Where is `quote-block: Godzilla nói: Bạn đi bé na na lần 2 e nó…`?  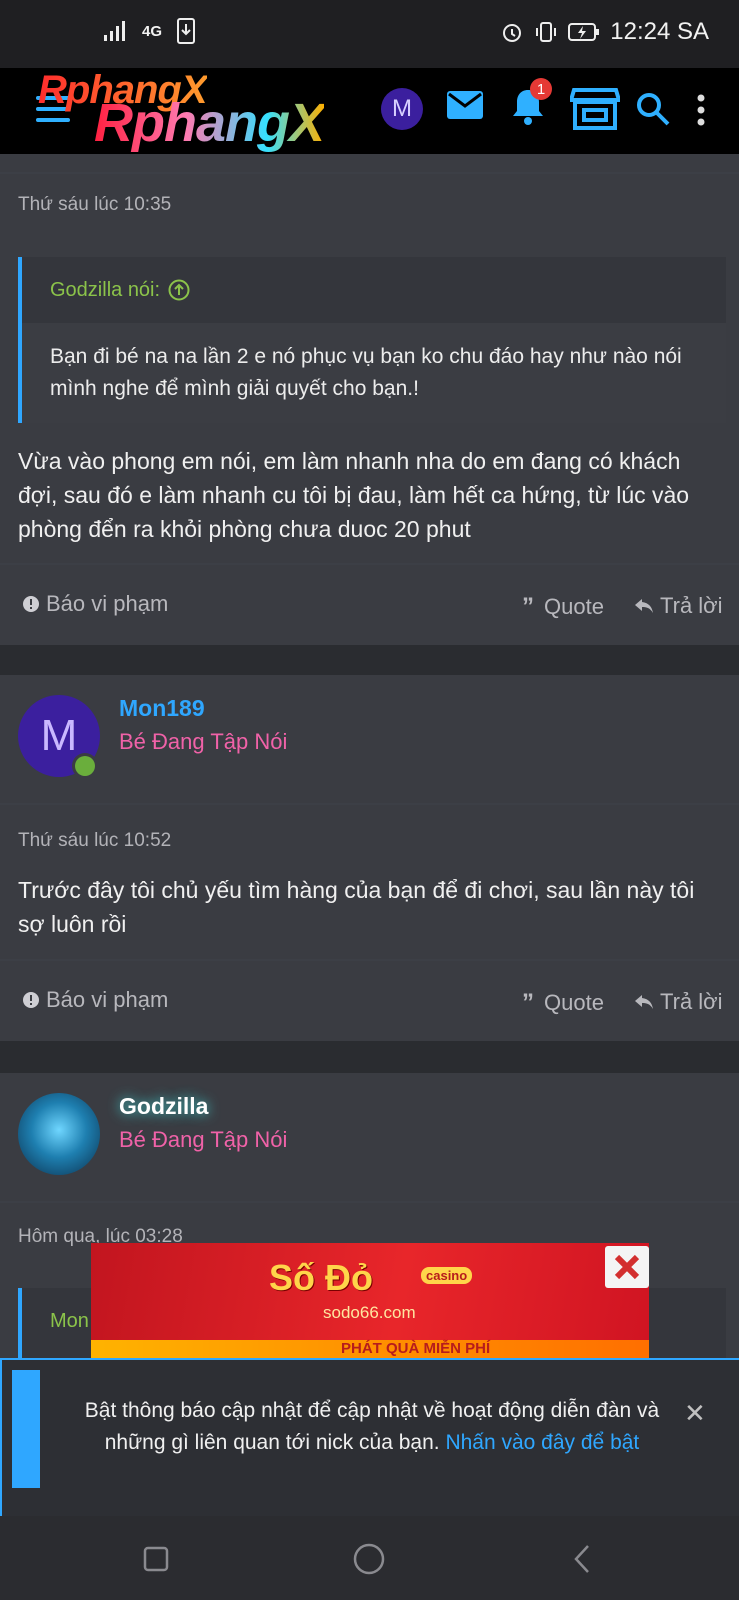
quote-block: Godzilla nói: Bạn đi bé na na lần 2 e nó… is located at coordinates (372, 340).